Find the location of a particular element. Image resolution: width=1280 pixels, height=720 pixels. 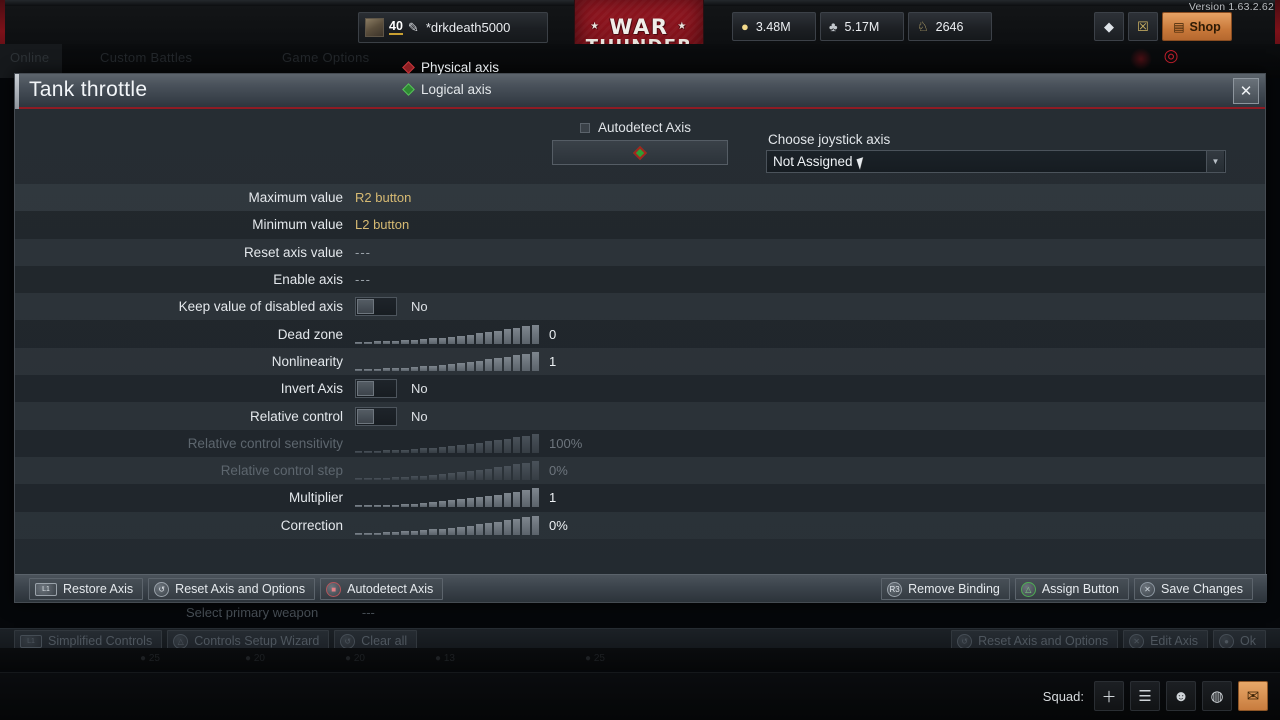

people-icon: ☻ is located at coordinates (1181, 696).